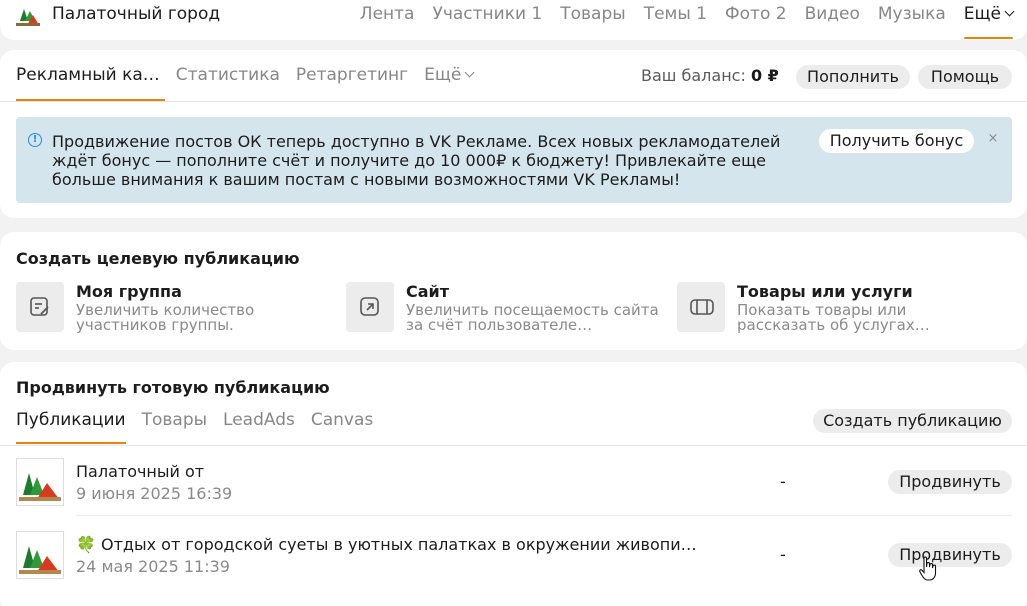 This screenshot has height=606, width=1027. I want to click on tab-leadads: LeadAds, so click(259, 427).